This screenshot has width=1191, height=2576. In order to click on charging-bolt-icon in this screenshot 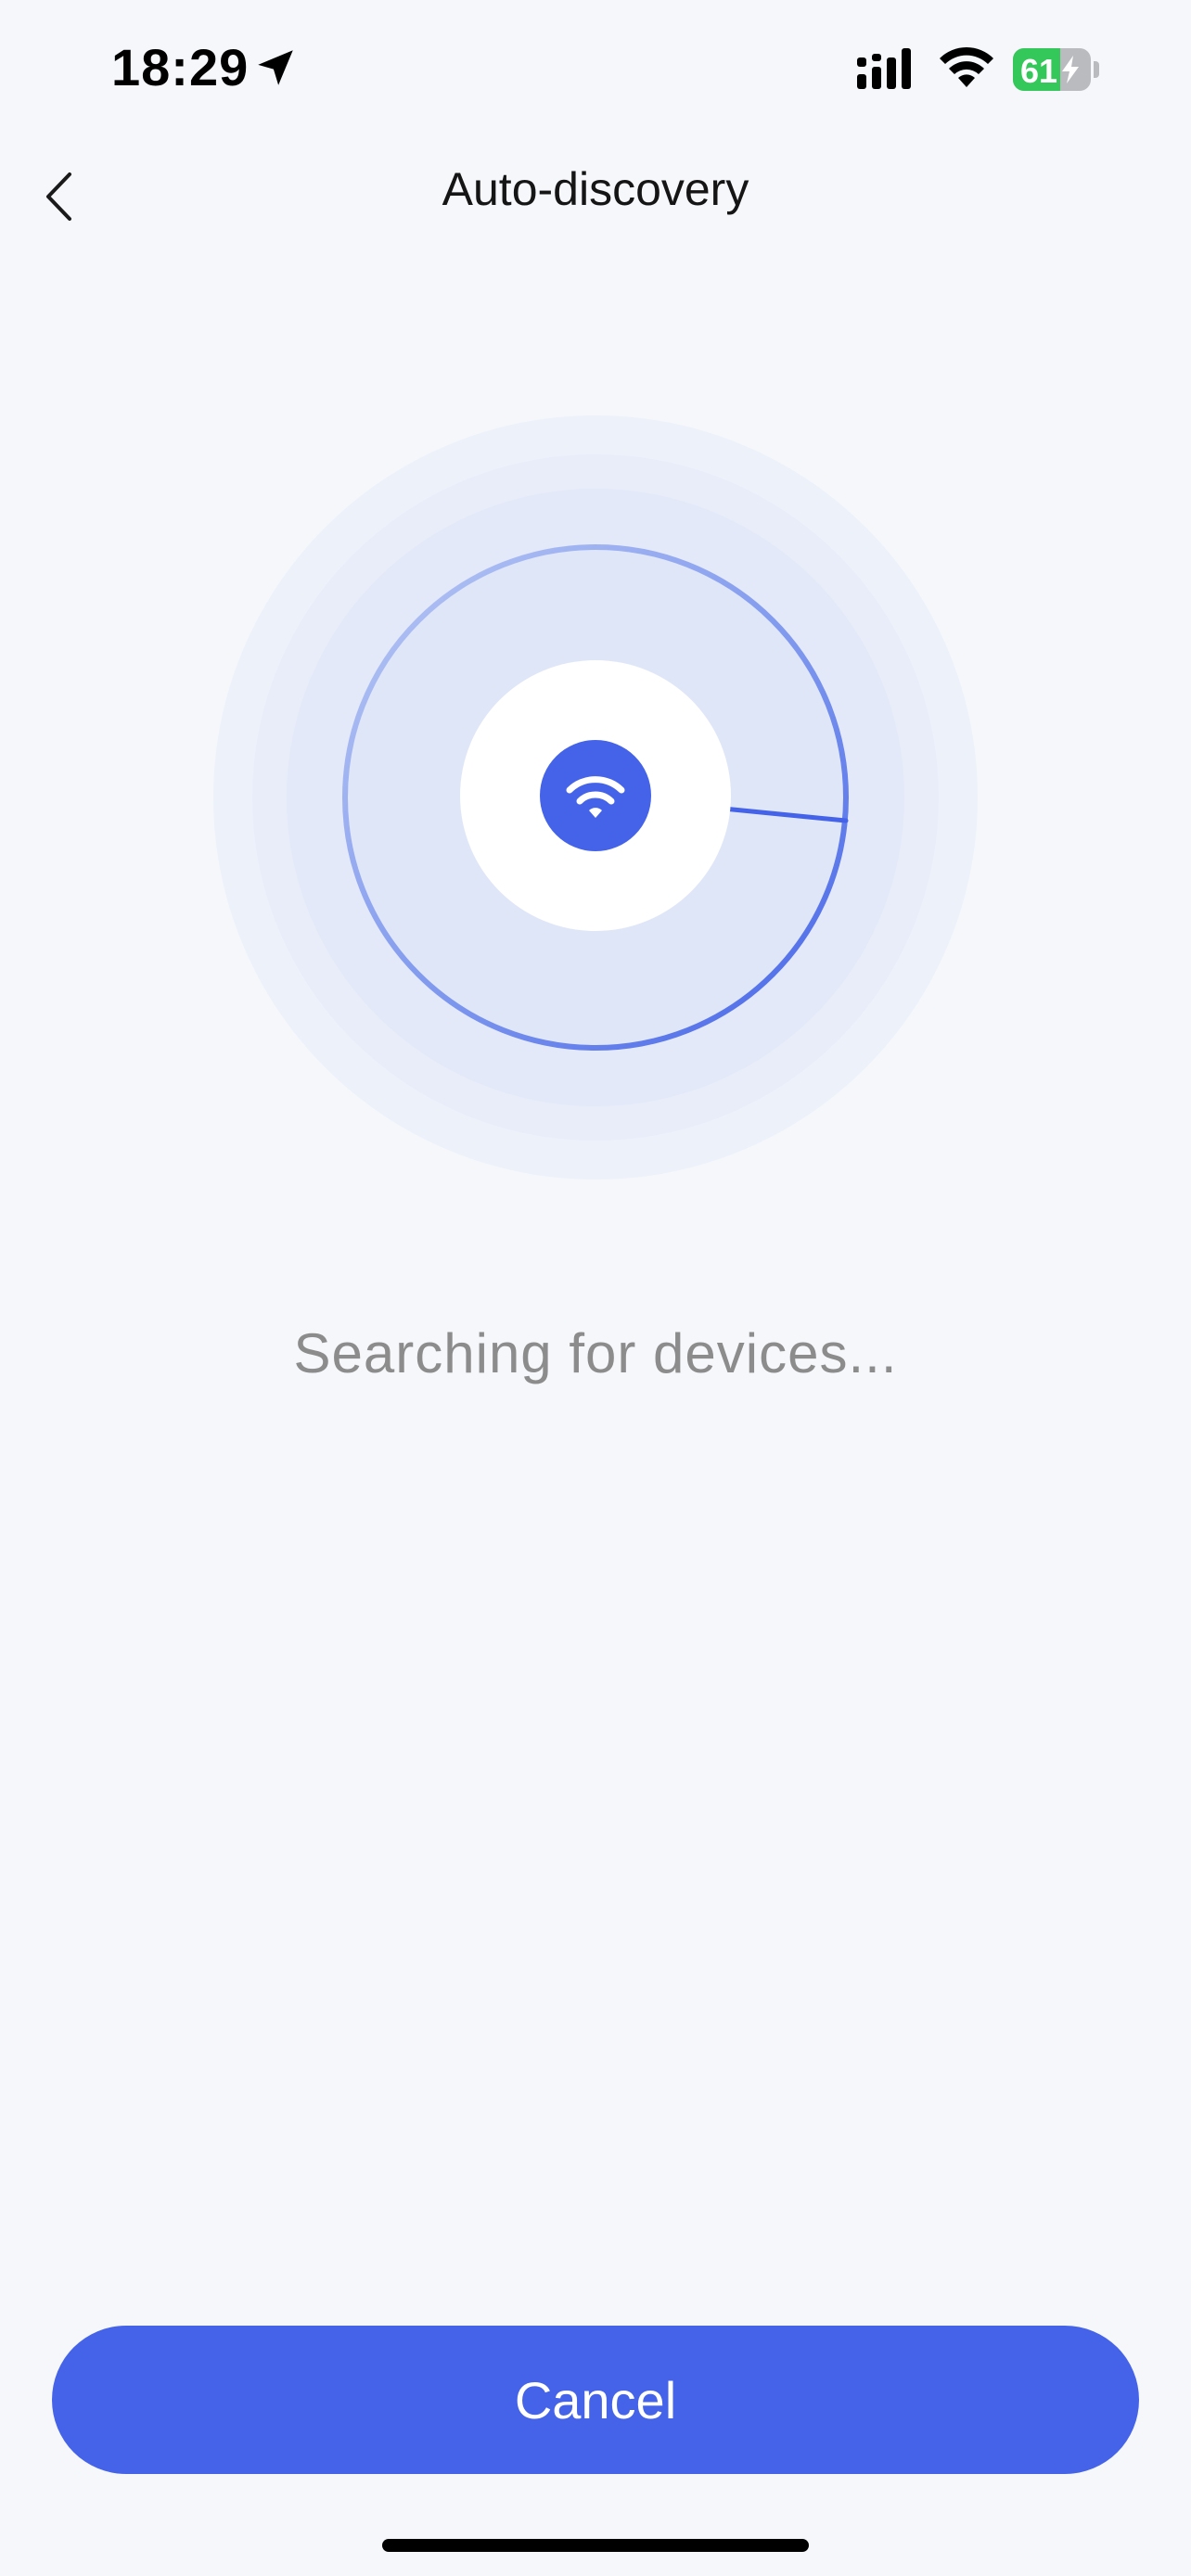, I will do `click(1070, 69)`.